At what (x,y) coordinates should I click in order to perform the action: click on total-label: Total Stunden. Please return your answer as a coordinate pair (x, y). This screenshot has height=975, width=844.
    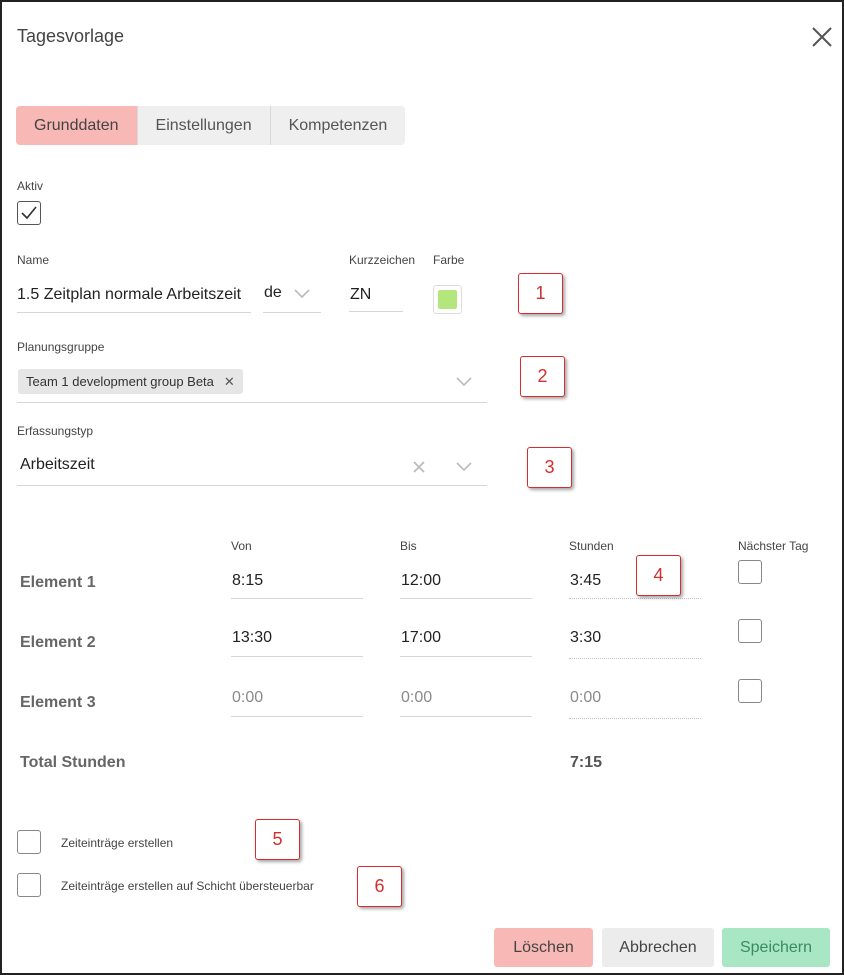
    Looking at the image, I should click on (73, 762).